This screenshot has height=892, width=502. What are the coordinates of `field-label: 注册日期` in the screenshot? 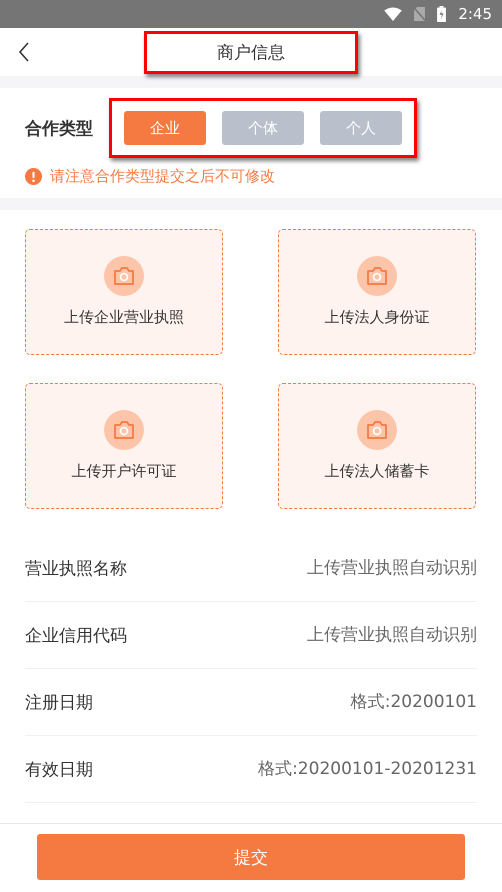 It's located at (59, 703).